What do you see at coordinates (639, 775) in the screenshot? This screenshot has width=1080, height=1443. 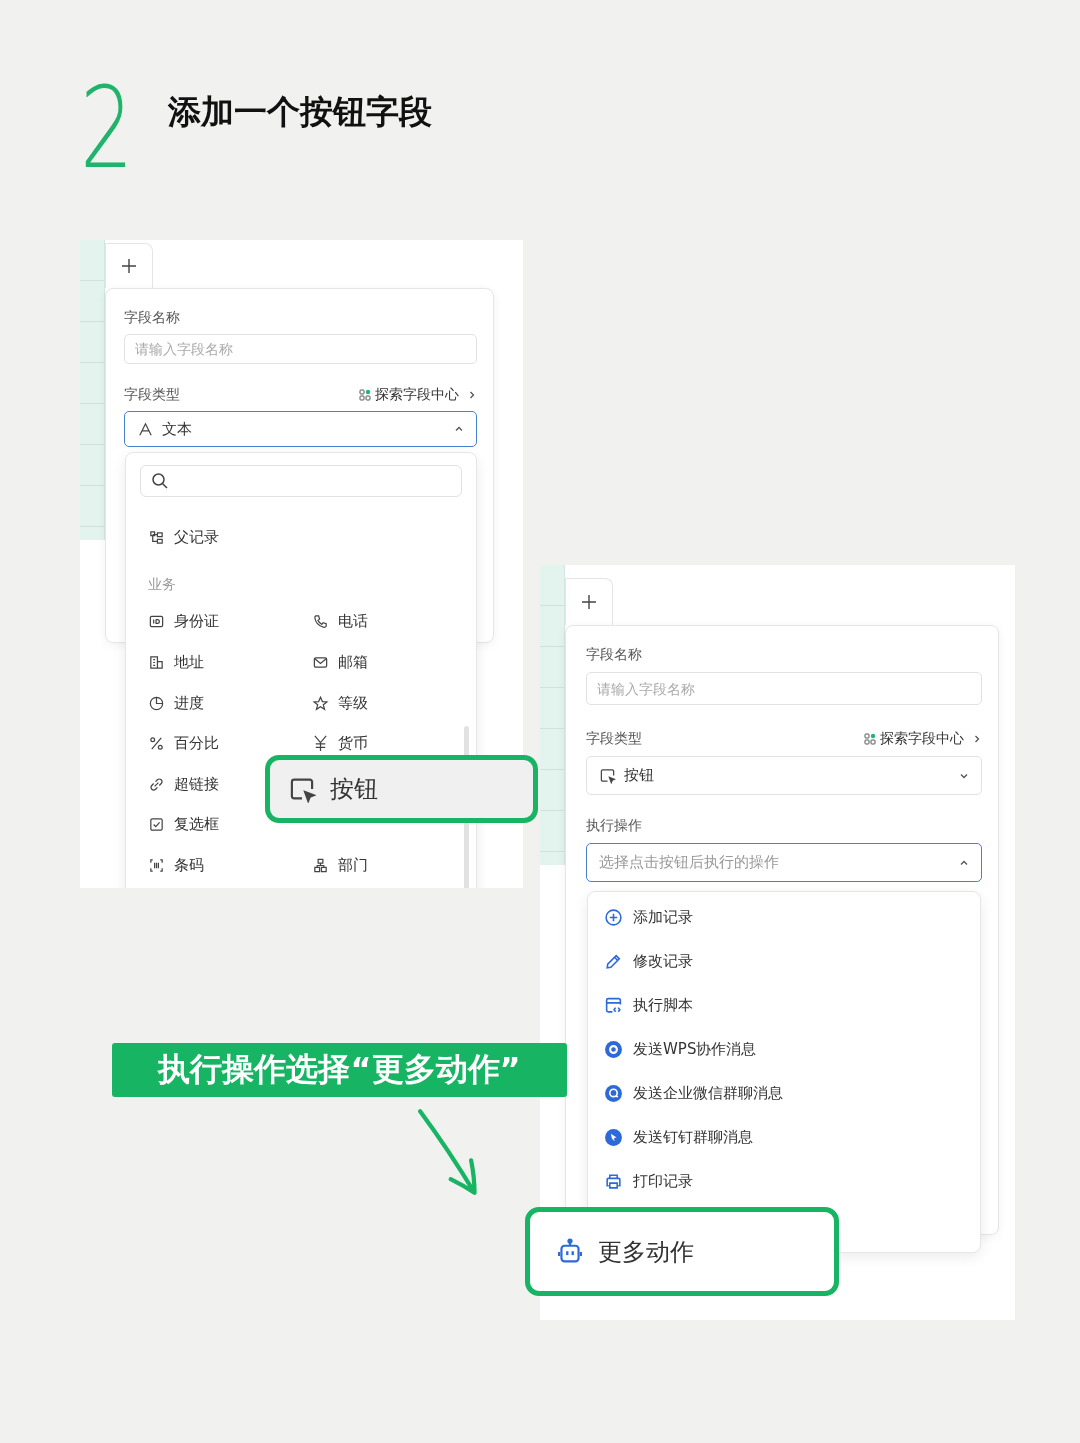 I see `select-value: 按钮` at bounding box center [639, 775].